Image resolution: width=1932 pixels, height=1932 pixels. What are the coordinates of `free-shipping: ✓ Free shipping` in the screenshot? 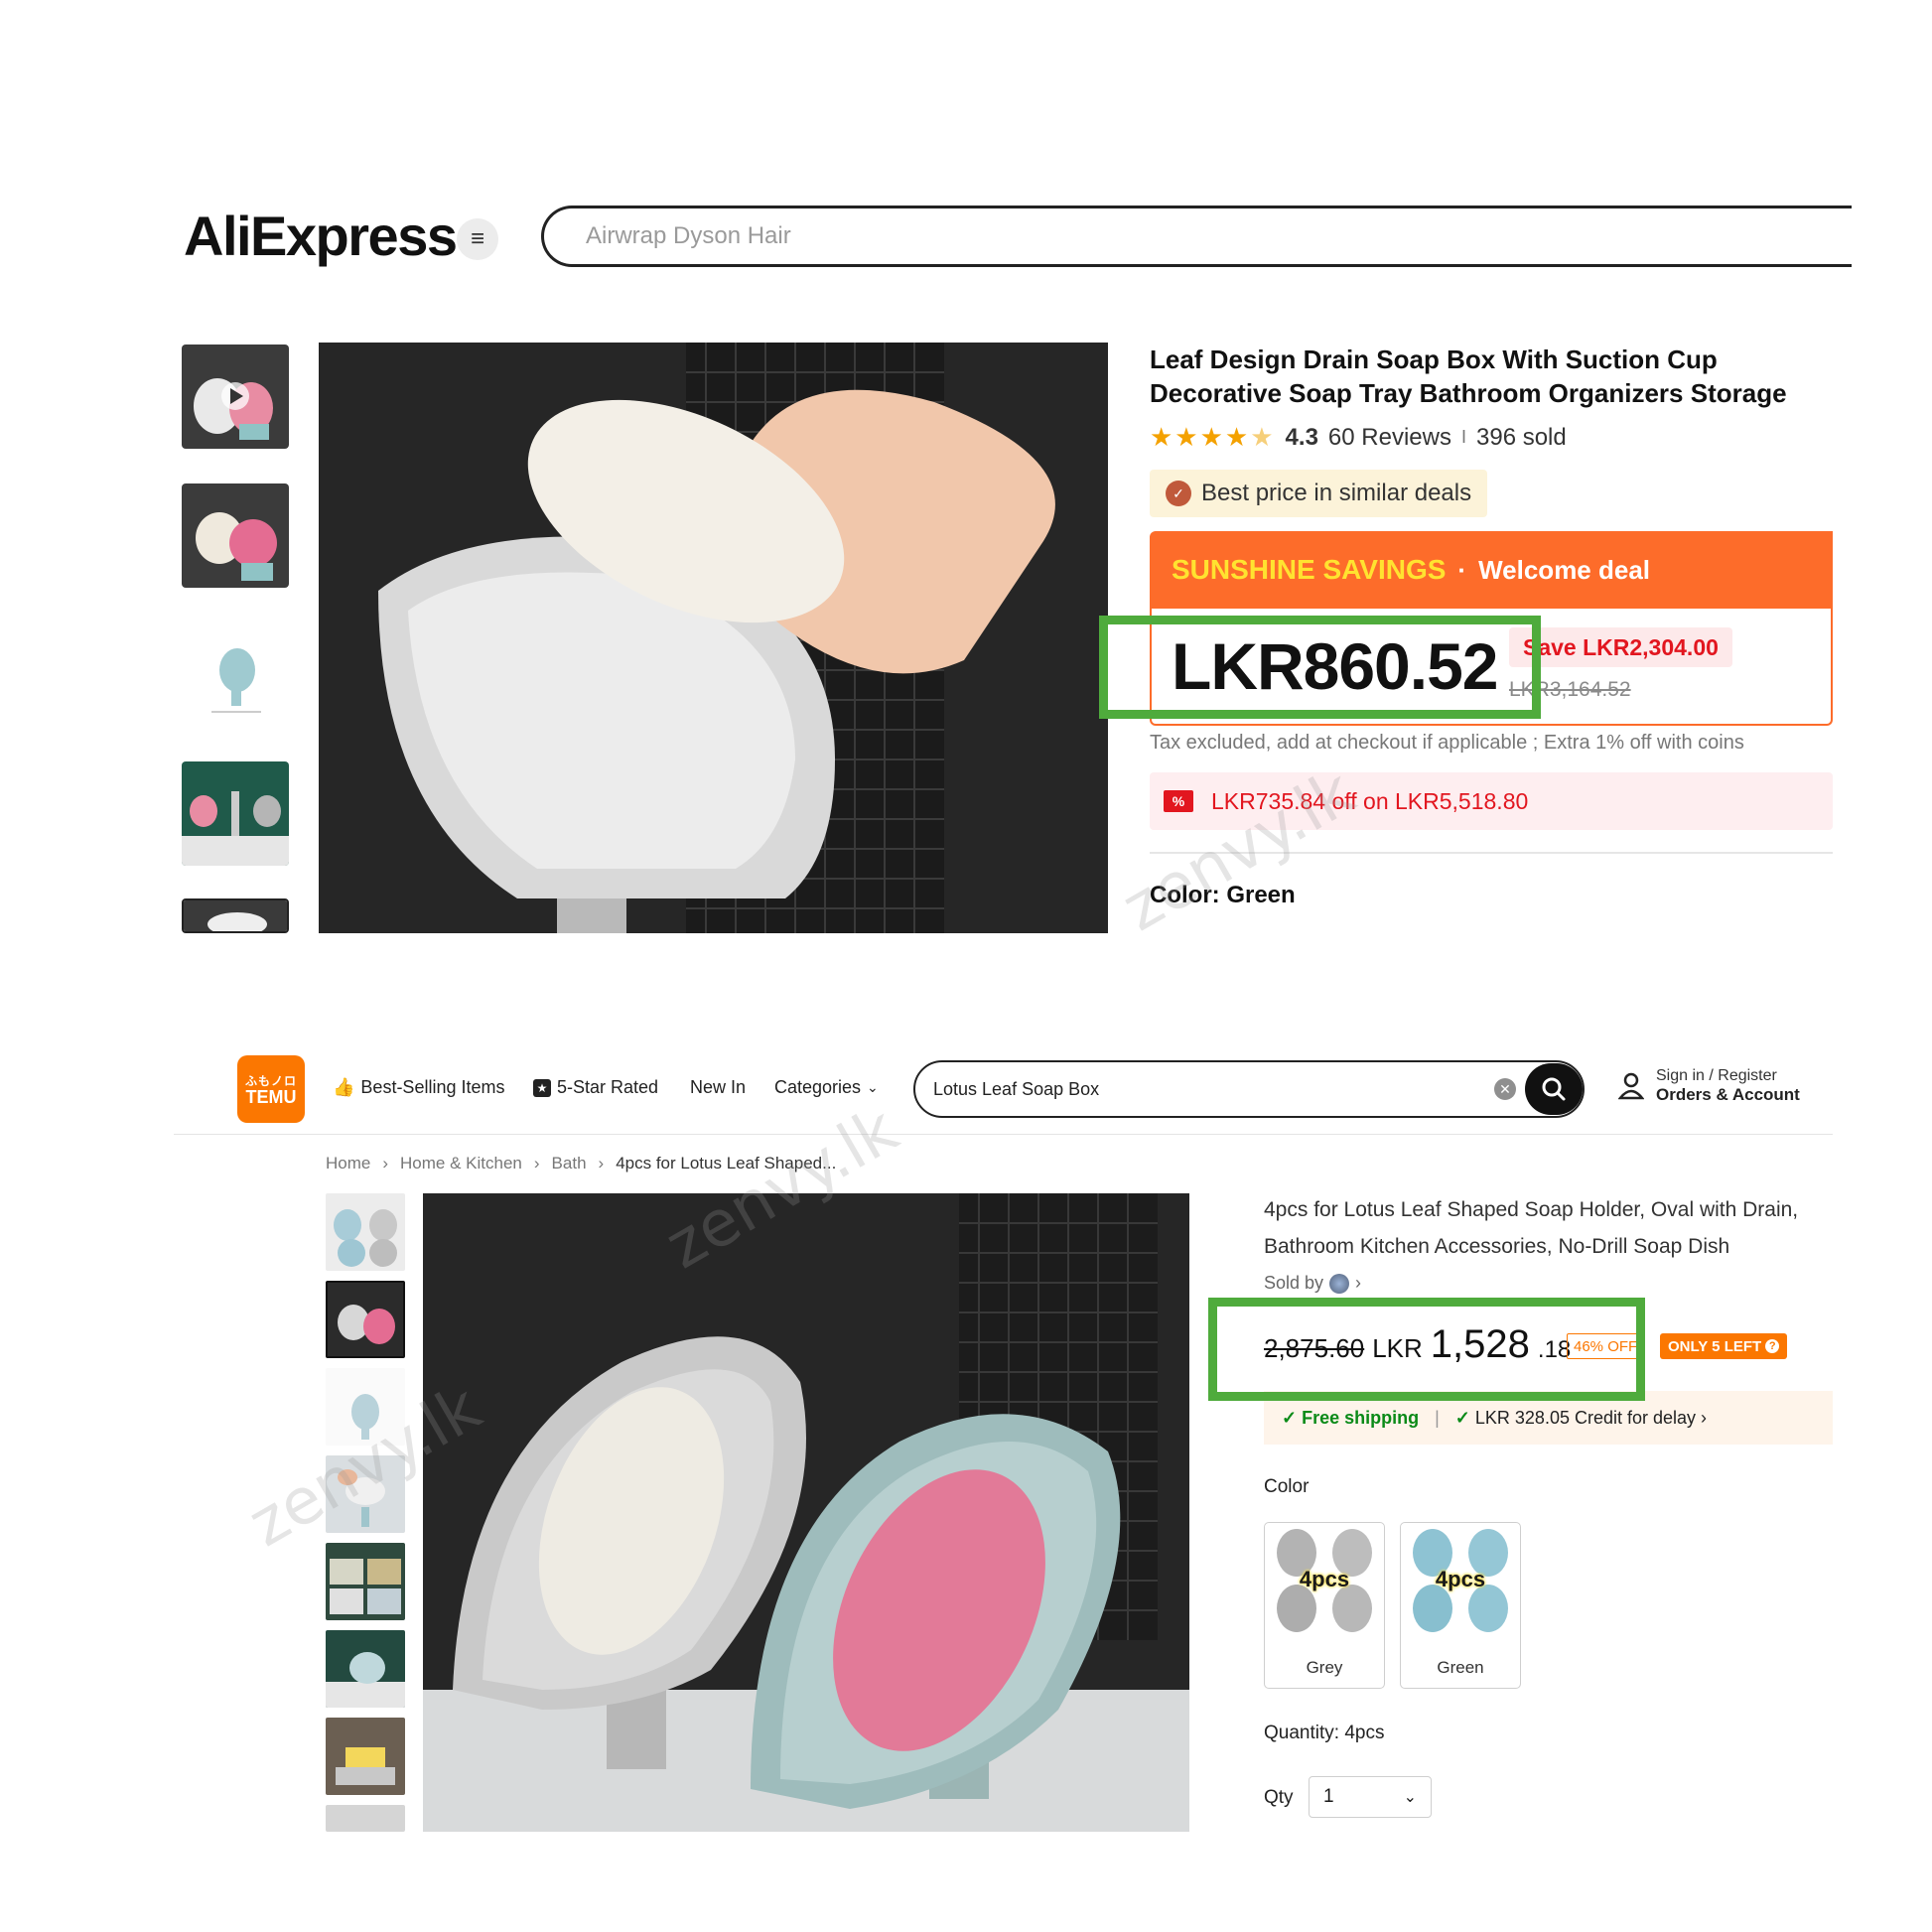 It's located at (1351, 1417).